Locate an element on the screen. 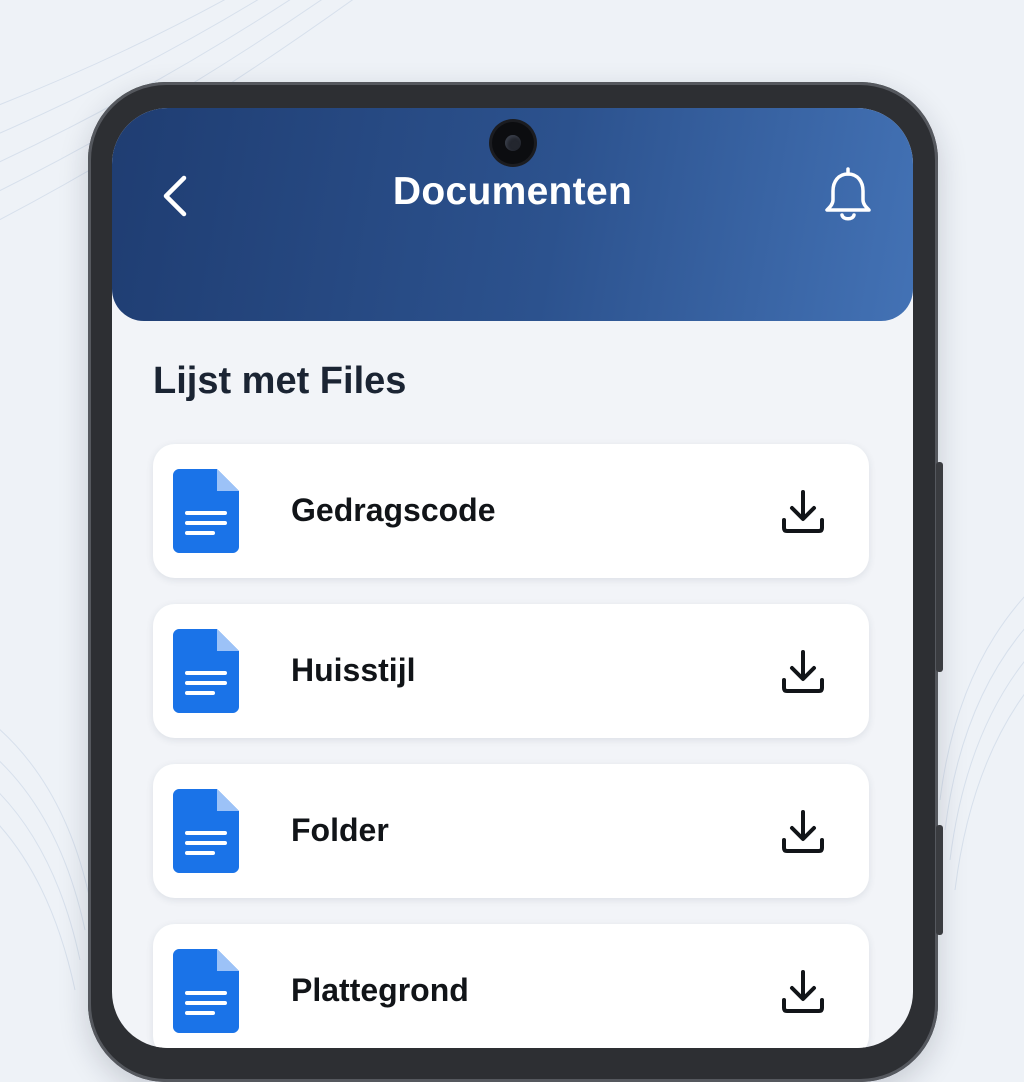 Image resolution: width=1024 pixels, height=1082 pixels. section-title: Lijst met Files is located at coordinates (280, 381).